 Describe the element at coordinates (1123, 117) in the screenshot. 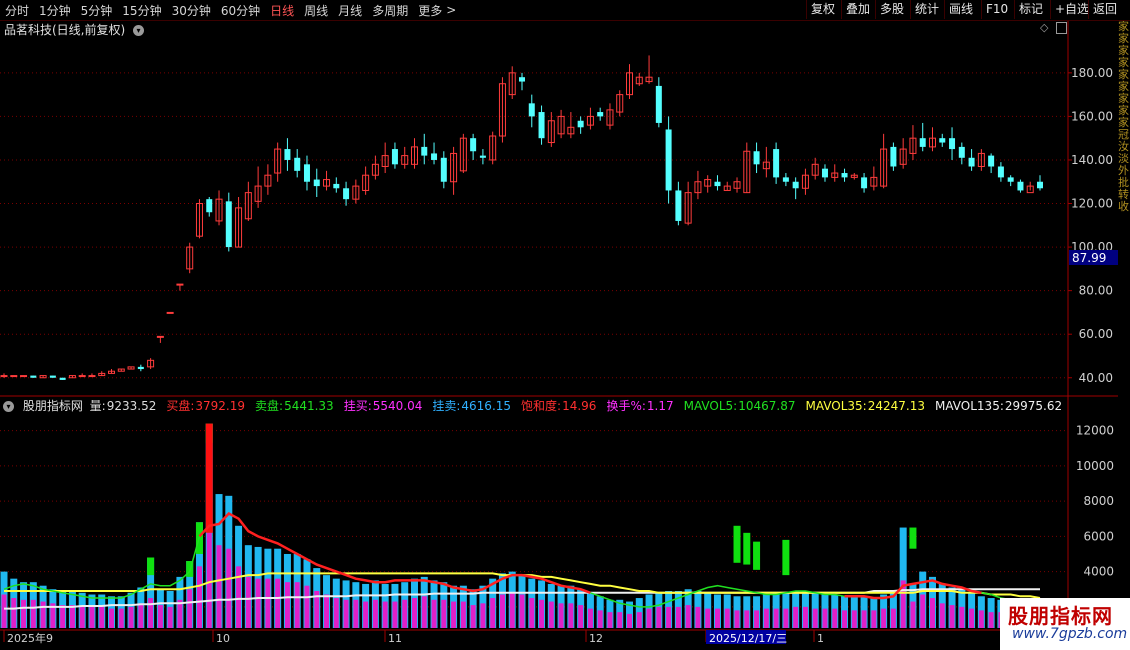

I see `right-gutter-text: 家家家家家家家家家冠汝淡外批转收` at that location.